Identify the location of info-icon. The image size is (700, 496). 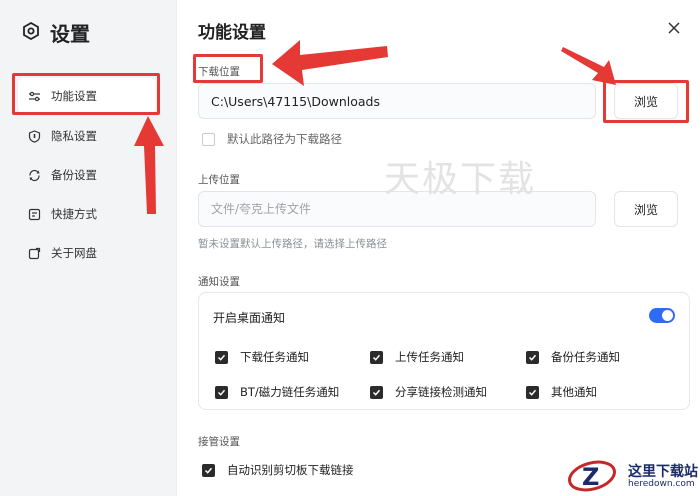
(34, 253).